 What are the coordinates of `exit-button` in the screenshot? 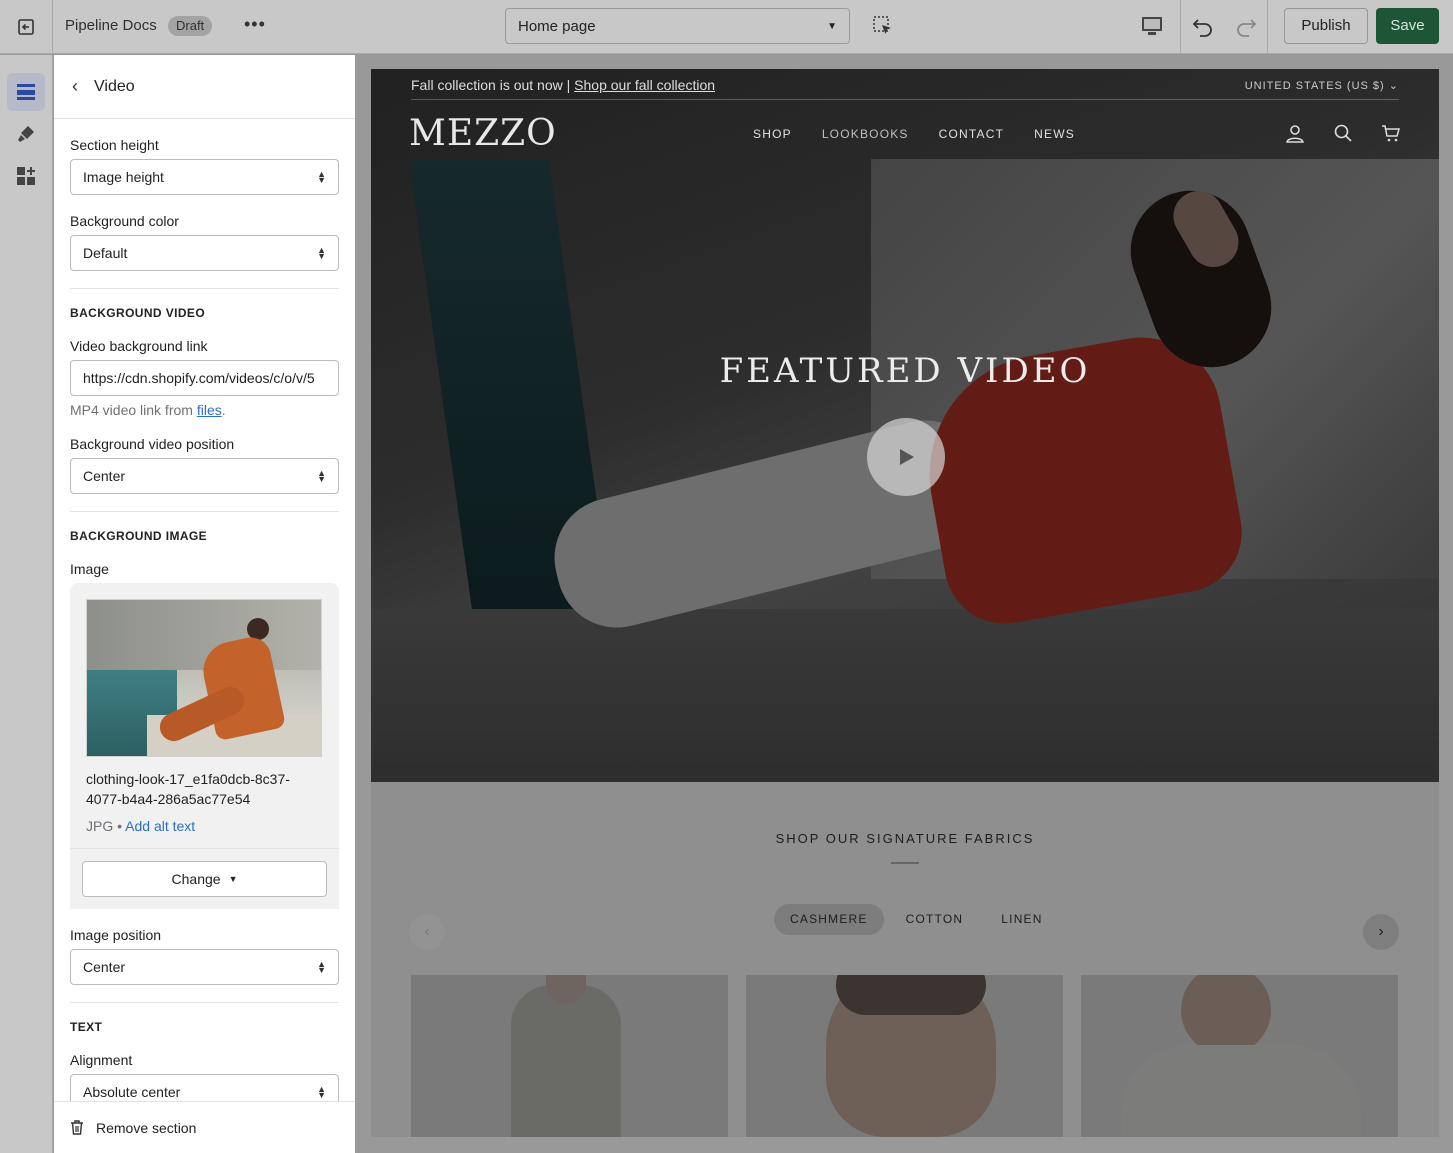 It's located at (26, 27).